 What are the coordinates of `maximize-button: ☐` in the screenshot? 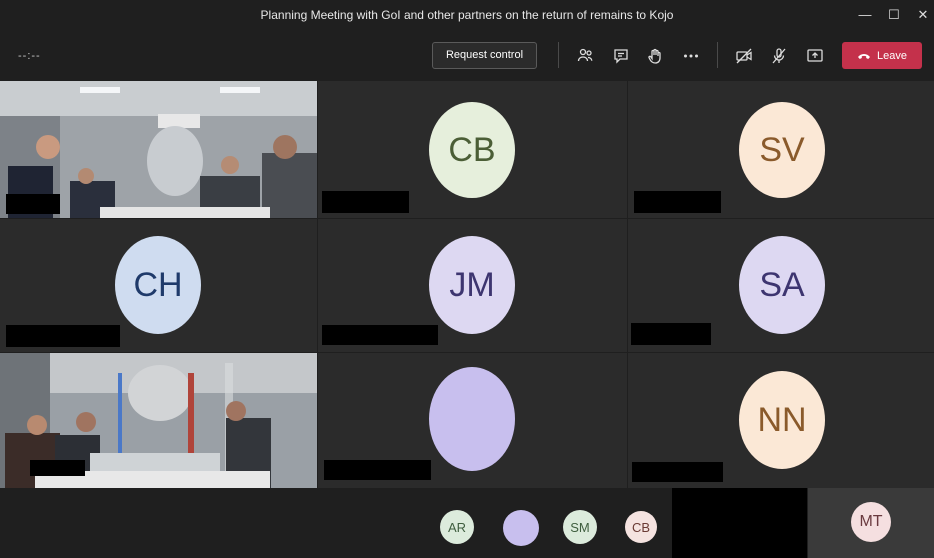 It's located at (894, 15).